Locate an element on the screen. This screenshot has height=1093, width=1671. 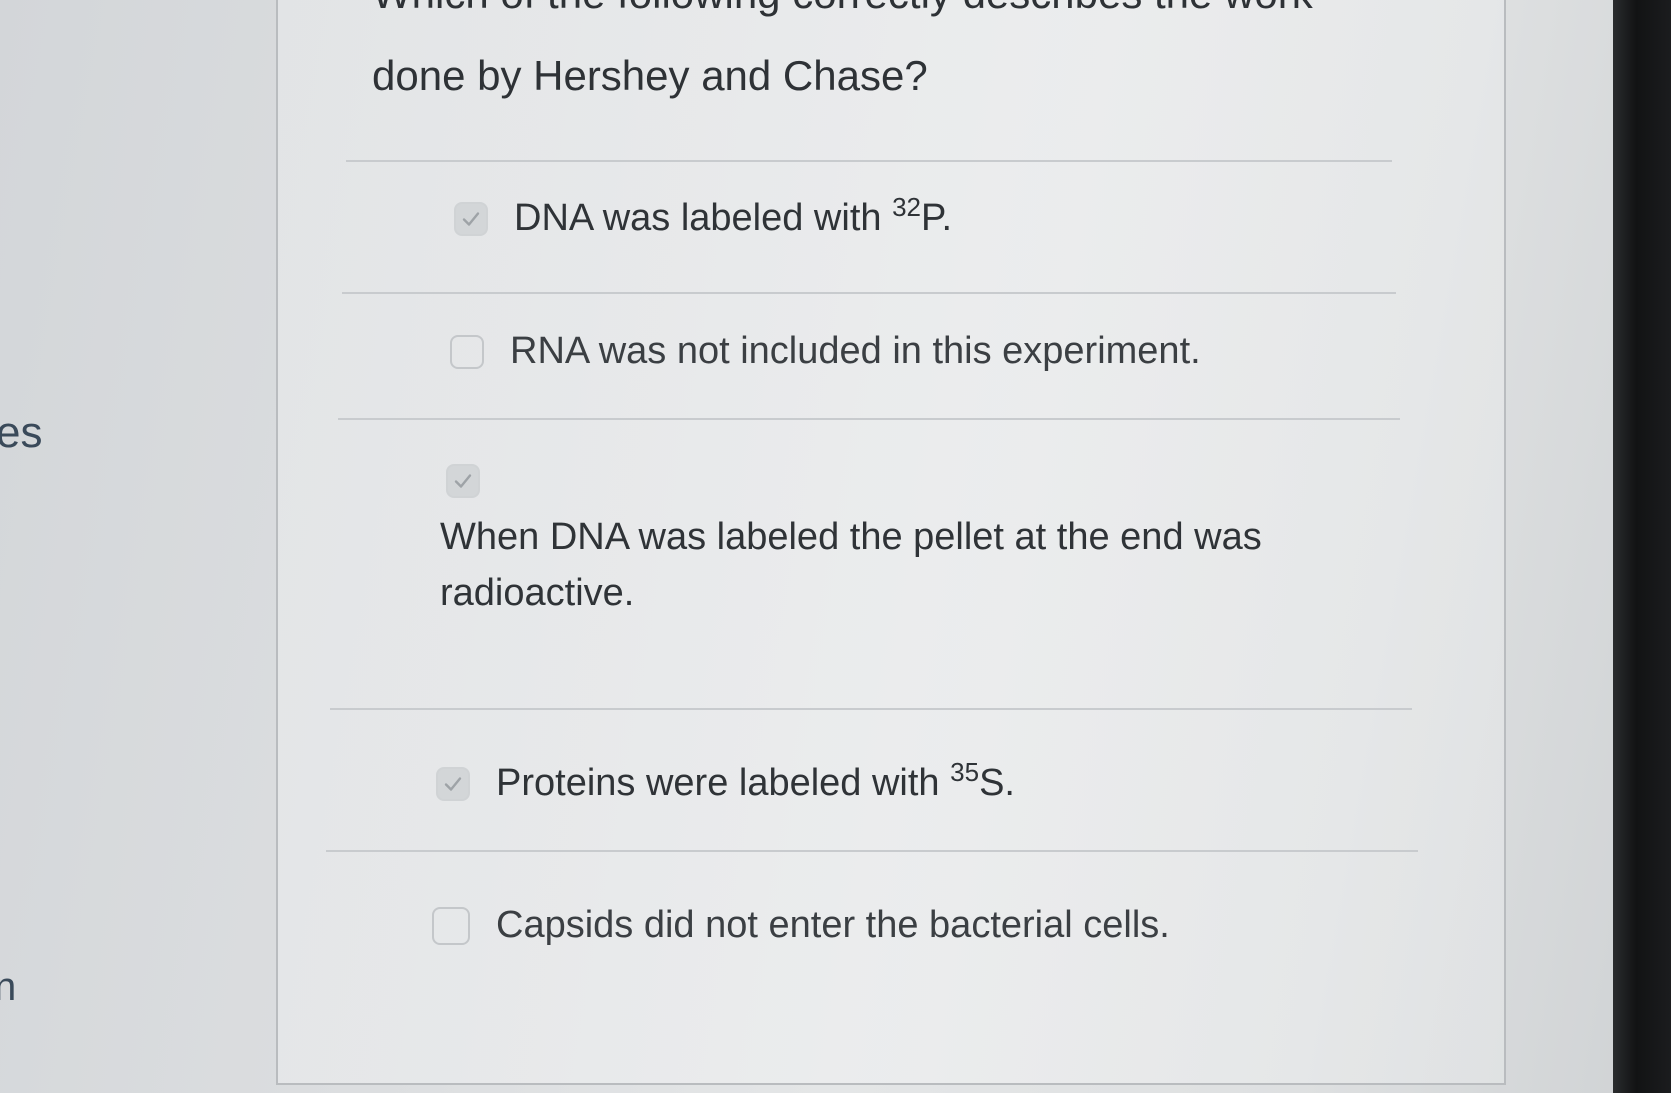
option-label: DNA was labeled with 32P. is located at coordinates (733, 215).